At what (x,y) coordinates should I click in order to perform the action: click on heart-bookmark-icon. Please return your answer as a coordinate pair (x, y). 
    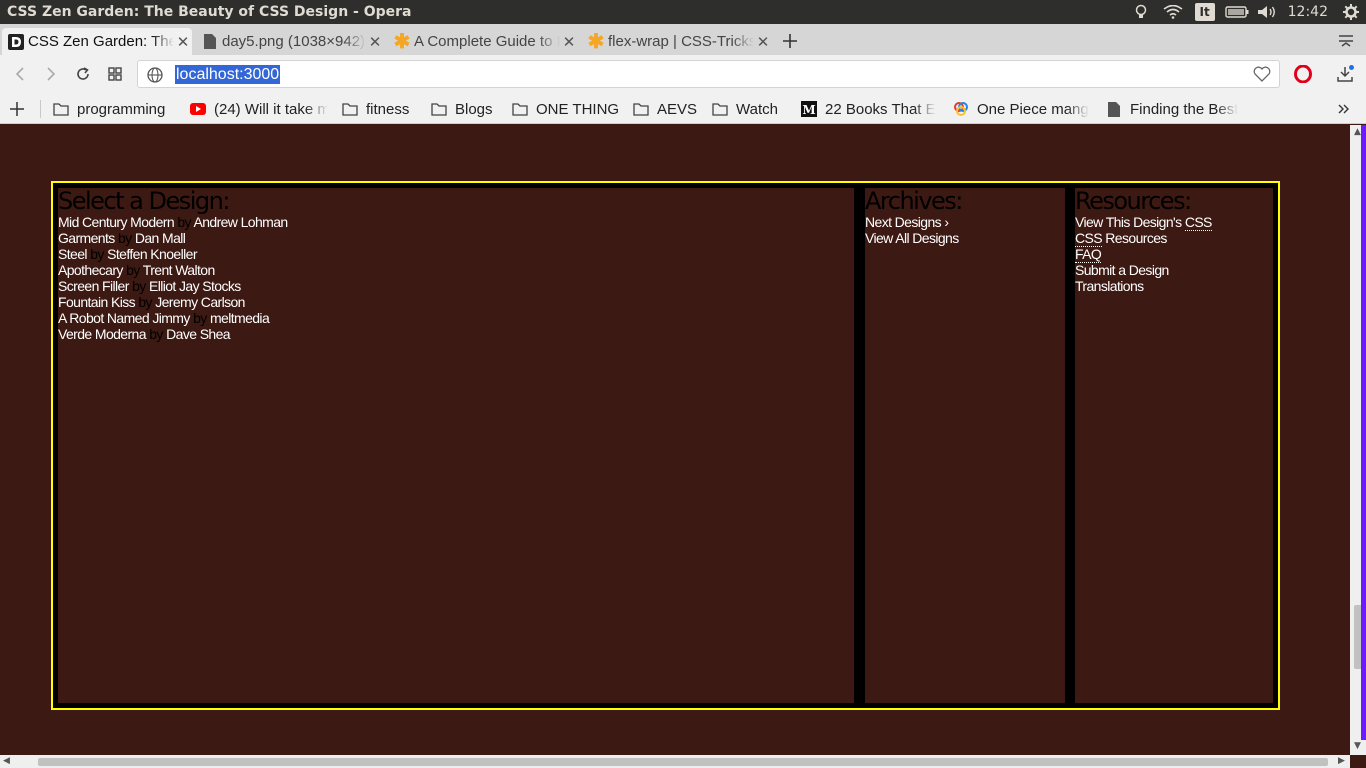
    Looking at the image, I should click on (1262, 75).